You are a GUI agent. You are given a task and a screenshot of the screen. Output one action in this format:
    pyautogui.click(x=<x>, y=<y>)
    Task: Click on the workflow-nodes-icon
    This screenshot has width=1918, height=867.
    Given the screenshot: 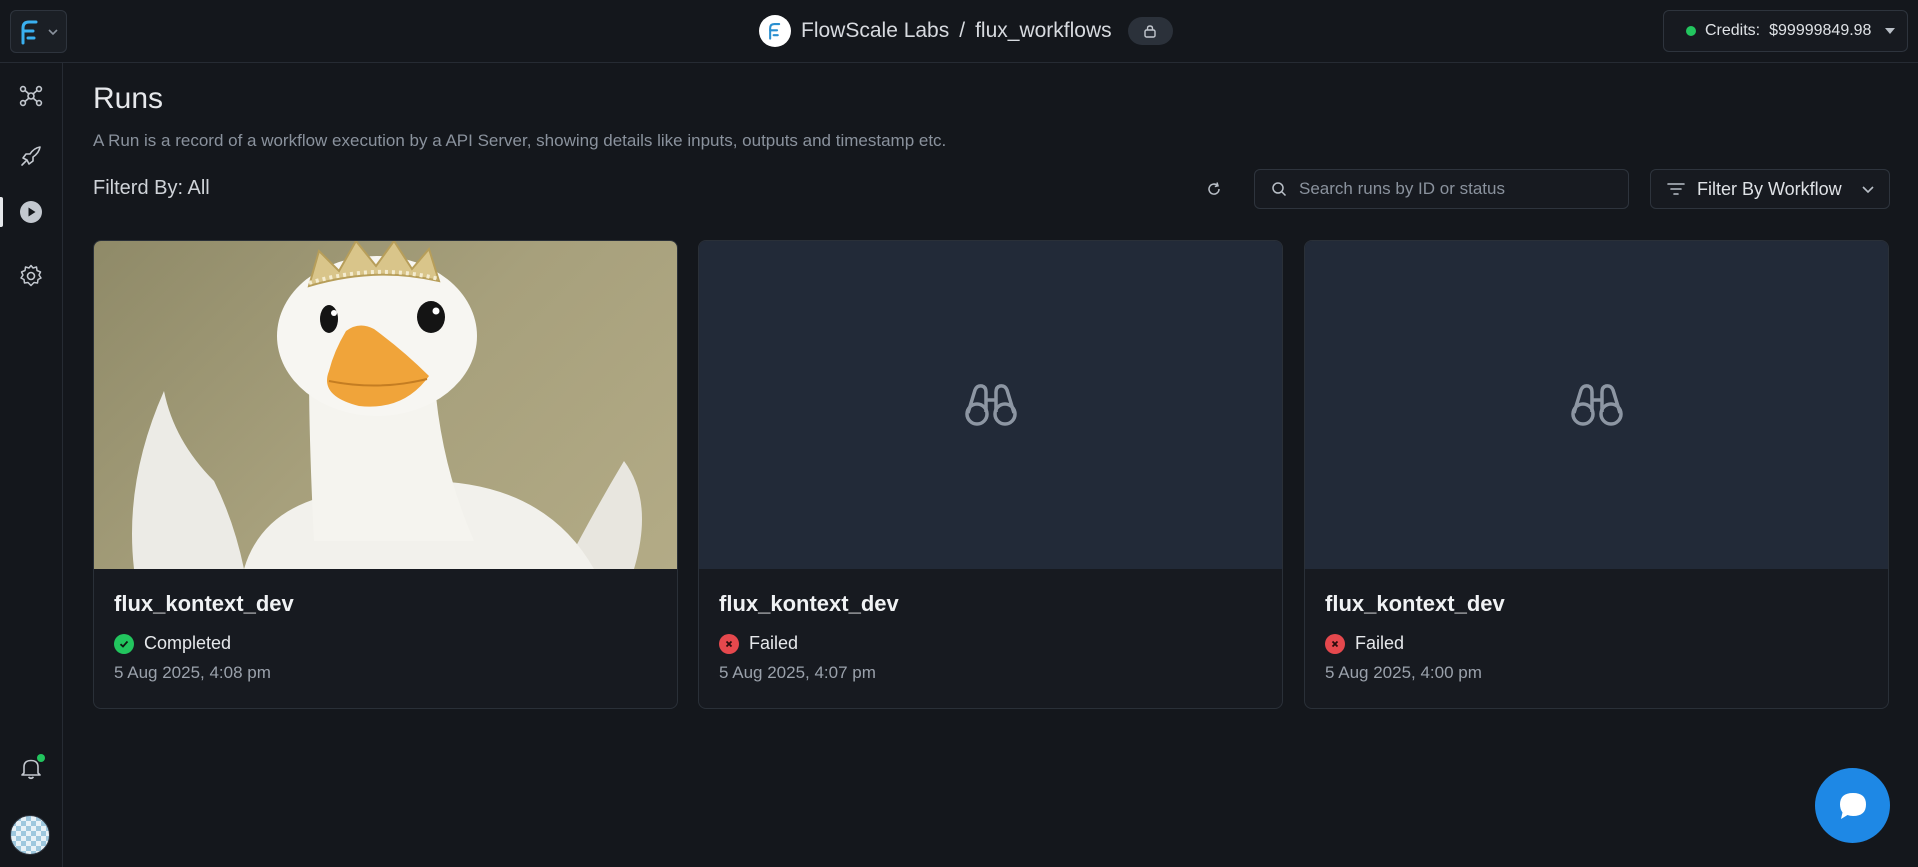 What is the action you would take?
    pyautogui.click(x=31, y=96)
    